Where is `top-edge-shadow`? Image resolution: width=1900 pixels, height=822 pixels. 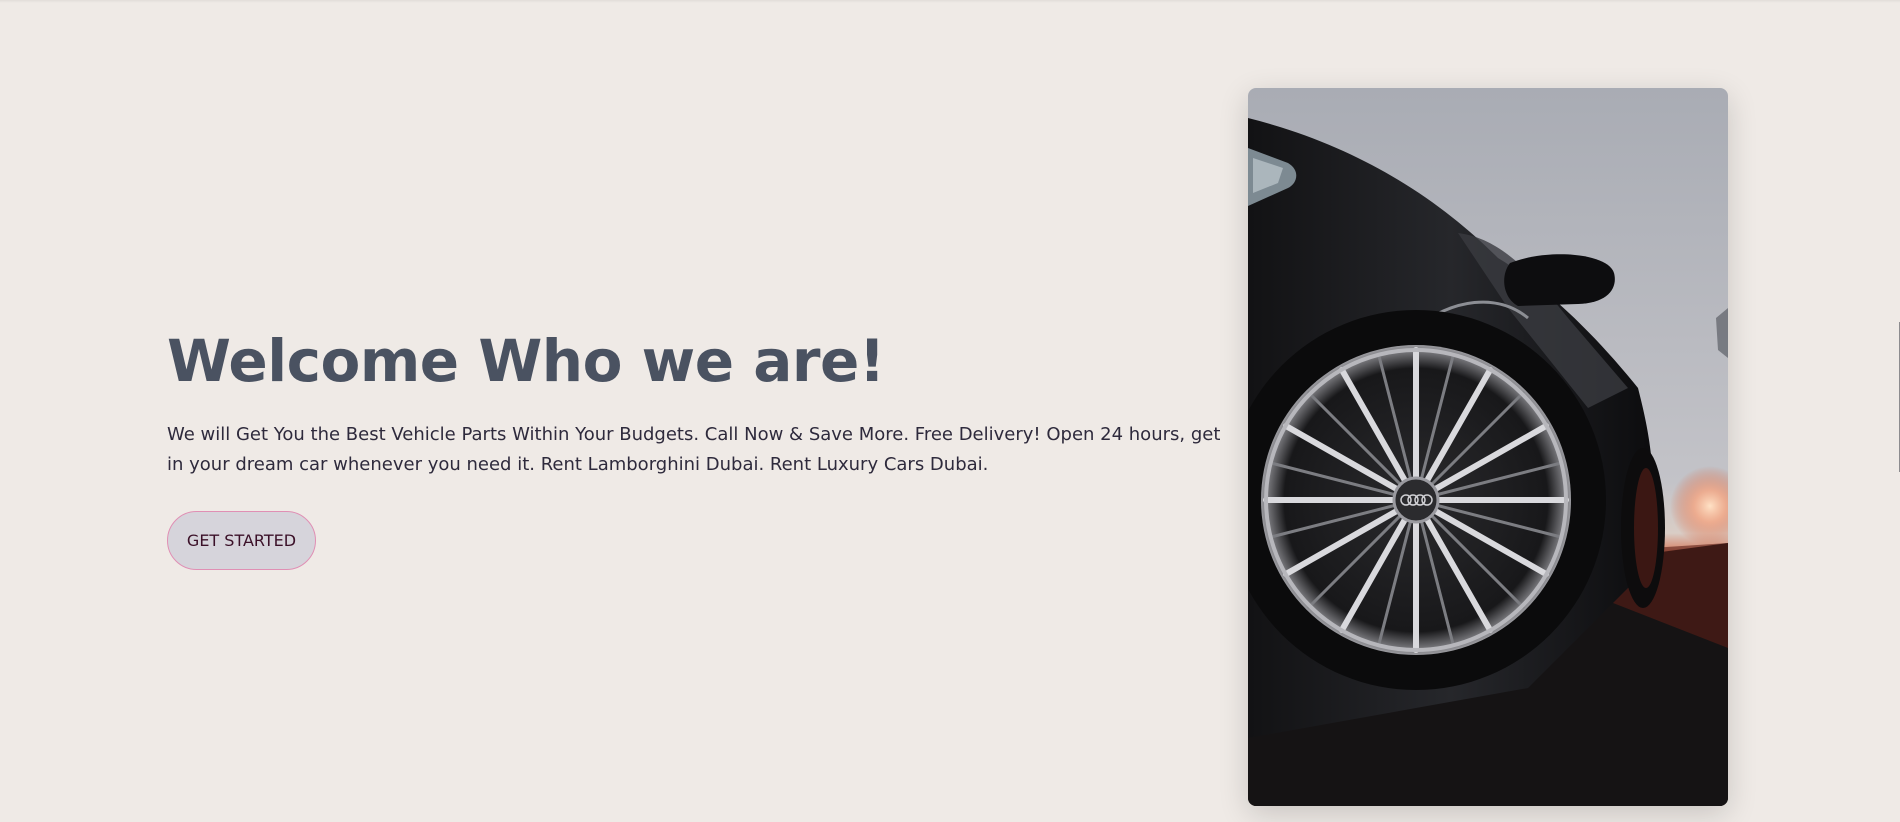 top-edge-shadow is located at coordinates (950, 1).